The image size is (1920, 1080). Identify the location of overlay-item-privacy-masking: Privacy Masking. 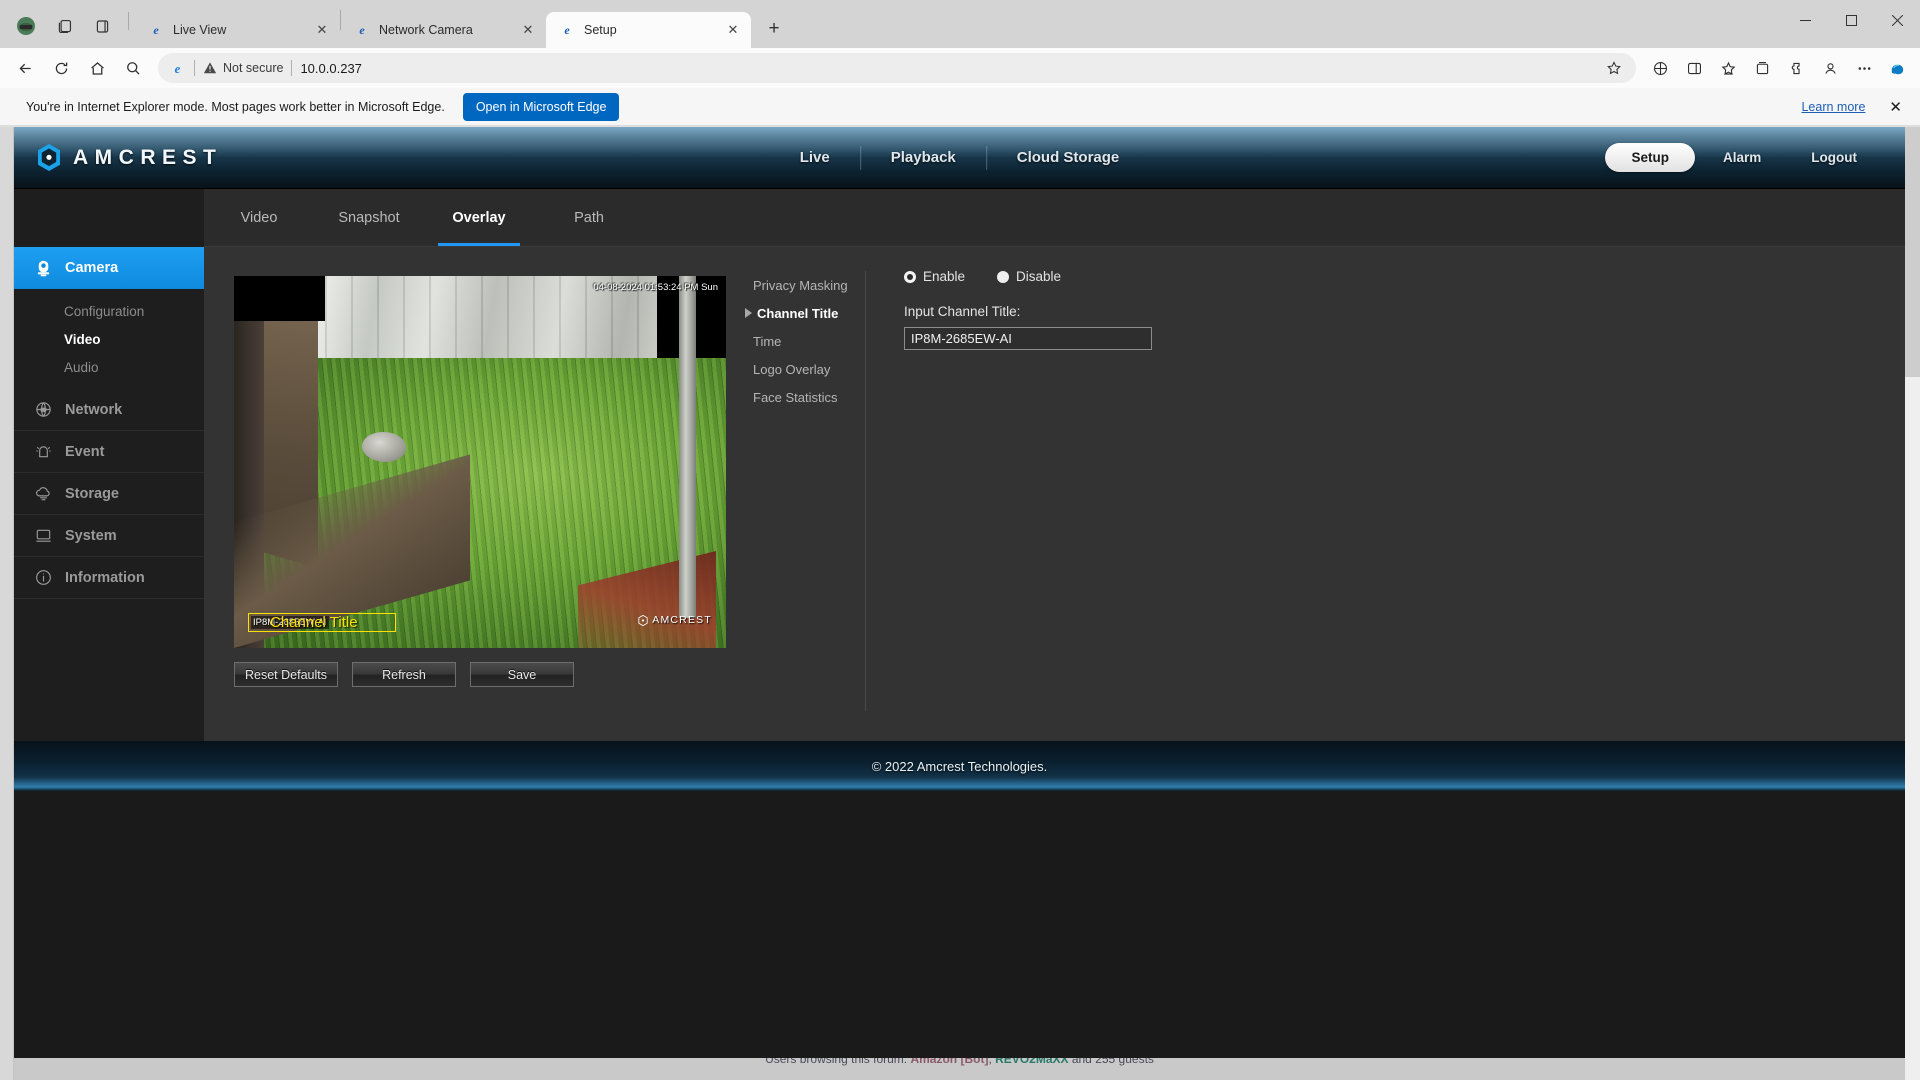
(804, 285).